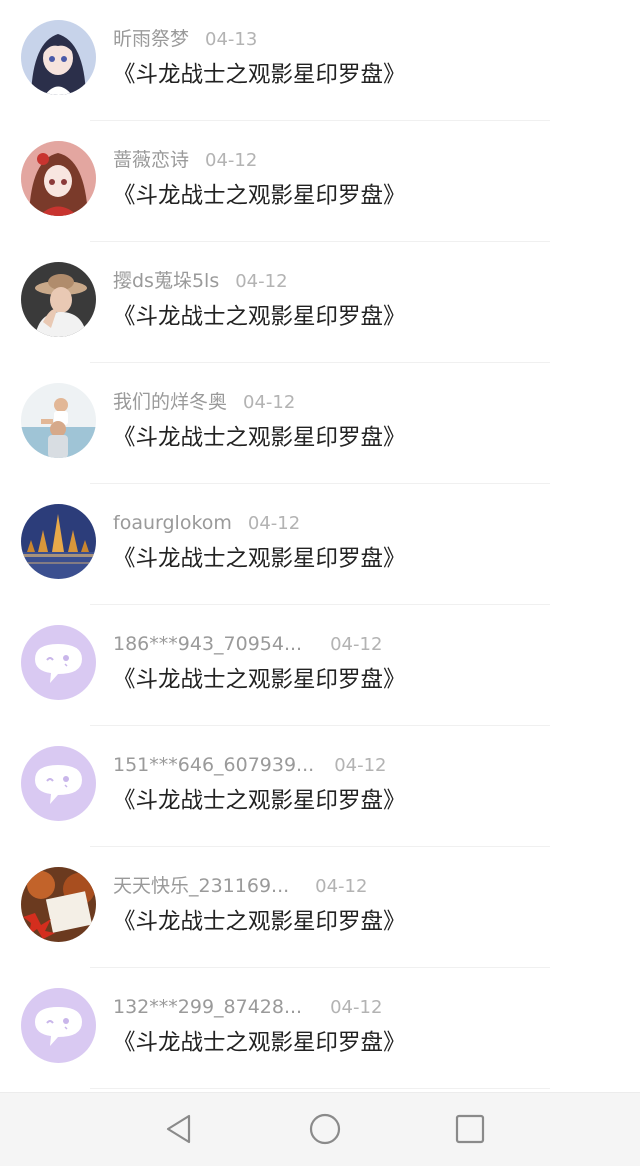 This screenshot has height=1166, width=640. I want to click on user-name: 我们的烊冬奥 04-12, so click(204, 402).